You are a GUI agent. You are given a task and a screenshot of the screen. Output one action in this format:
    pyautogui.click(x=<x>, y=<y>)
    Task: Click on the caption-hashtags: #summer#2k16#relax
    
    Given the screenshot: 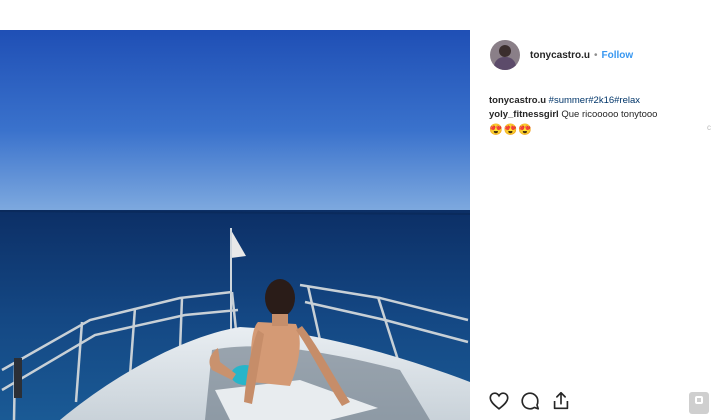 What is the action you would take?
    pyautogui.click(x=594, y=100)
    